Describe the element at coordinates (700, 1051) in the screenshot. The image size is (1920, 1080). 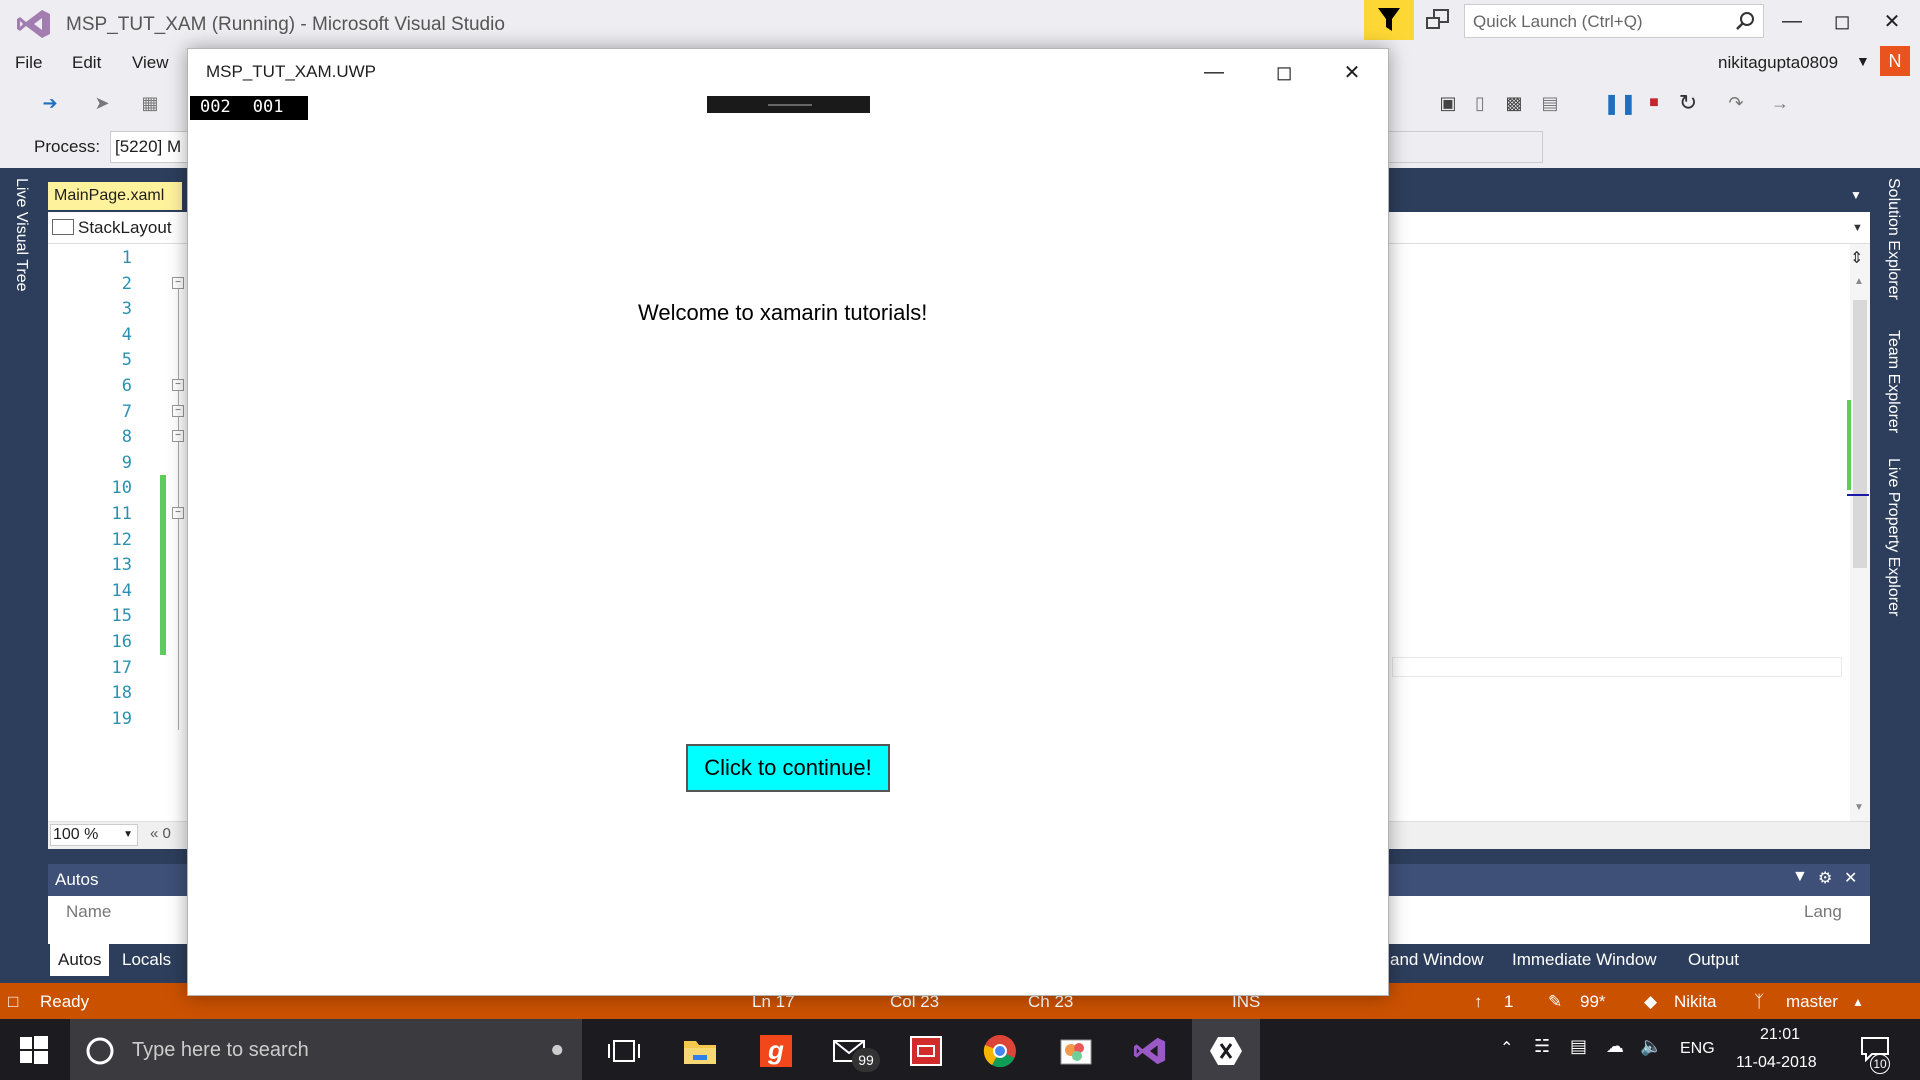
I see `file-explorer-icon` at that location.